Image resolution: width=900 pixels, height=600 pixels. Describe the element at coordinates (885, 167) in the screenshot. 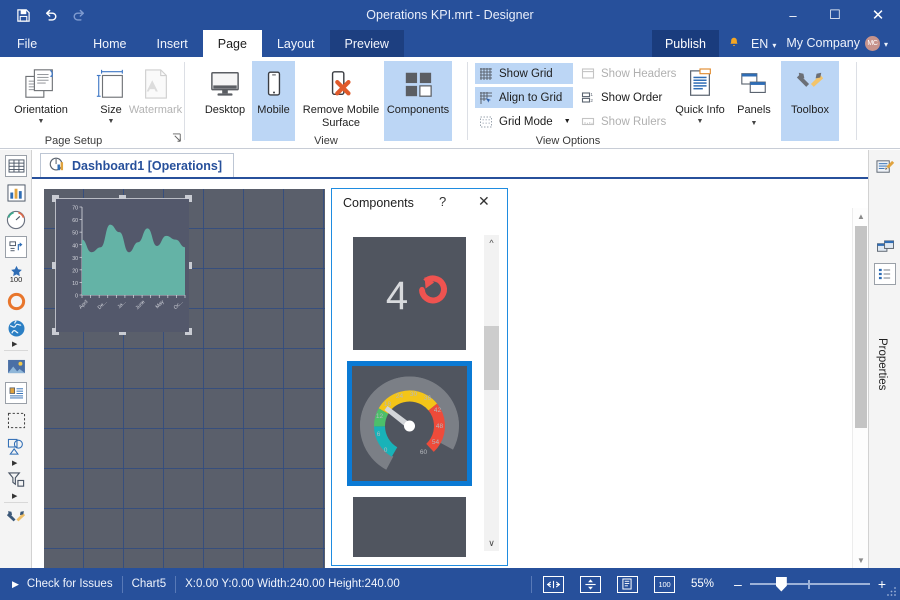

I see `properties-tab-button` at that location.